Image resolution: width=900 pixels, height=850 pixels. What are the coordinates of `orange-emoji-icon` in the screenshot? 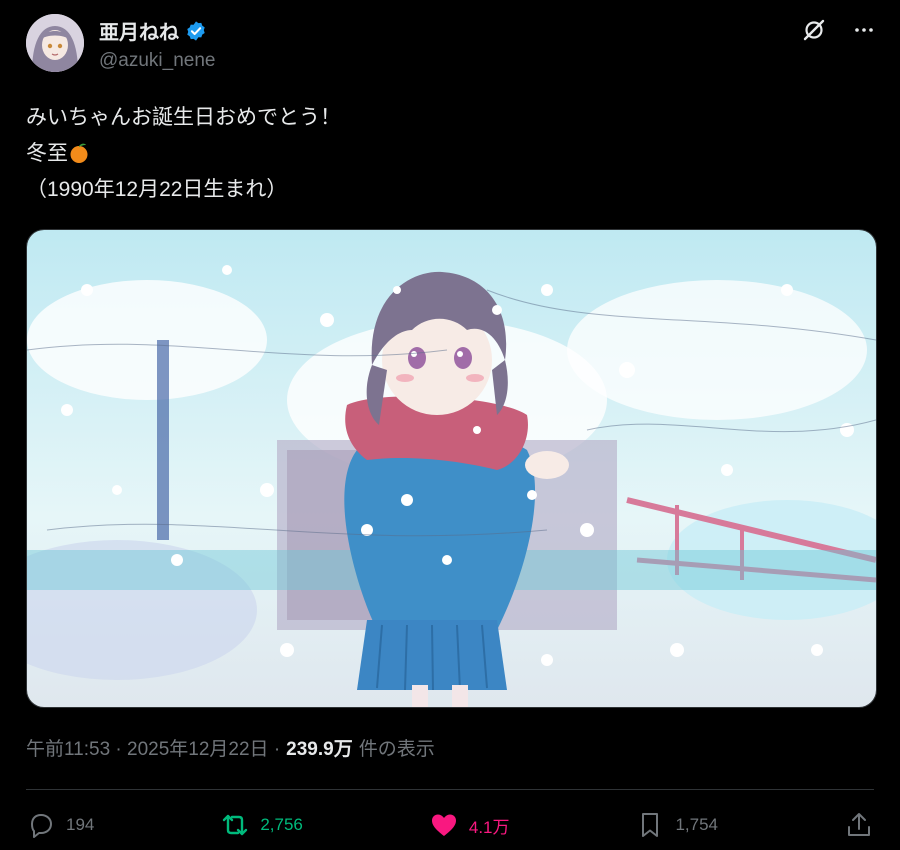 It's located at (79, 153).